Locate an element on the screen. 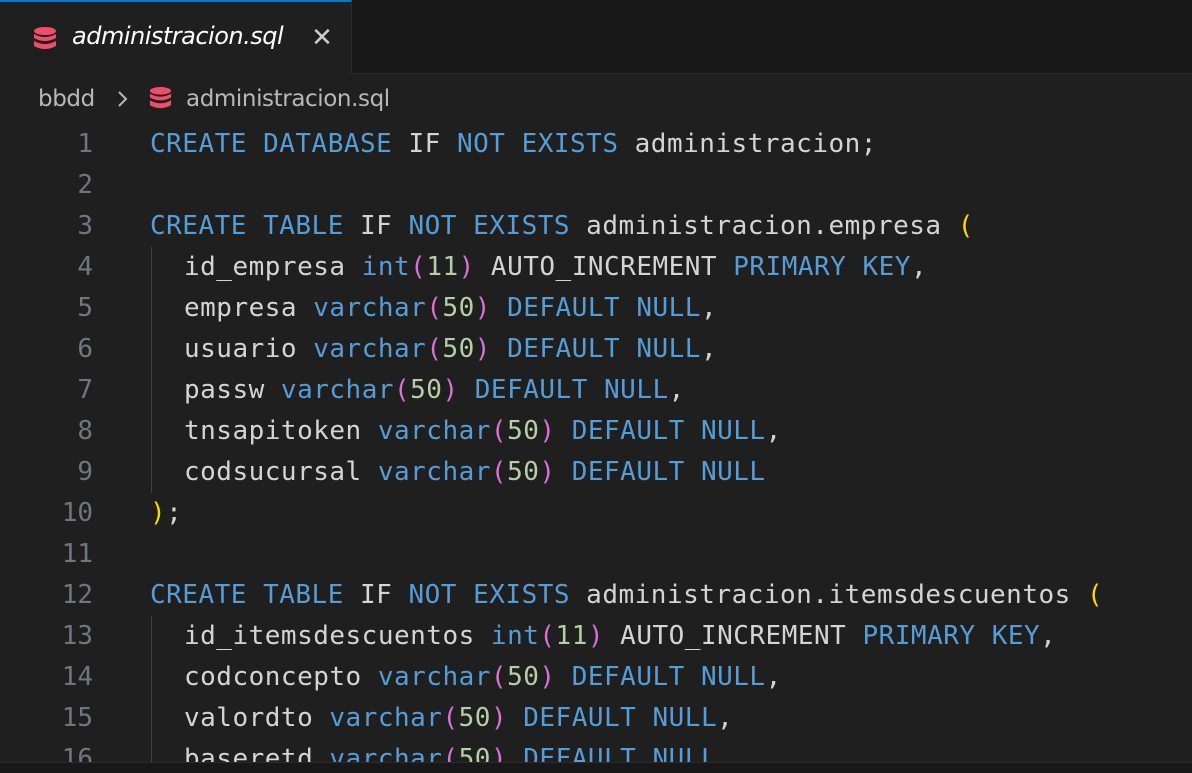 The height and width of the screenshot is (773, 1192). code-text: valordto varchar(50) DEFAULT NULL, is located at coordinates (458, 718).